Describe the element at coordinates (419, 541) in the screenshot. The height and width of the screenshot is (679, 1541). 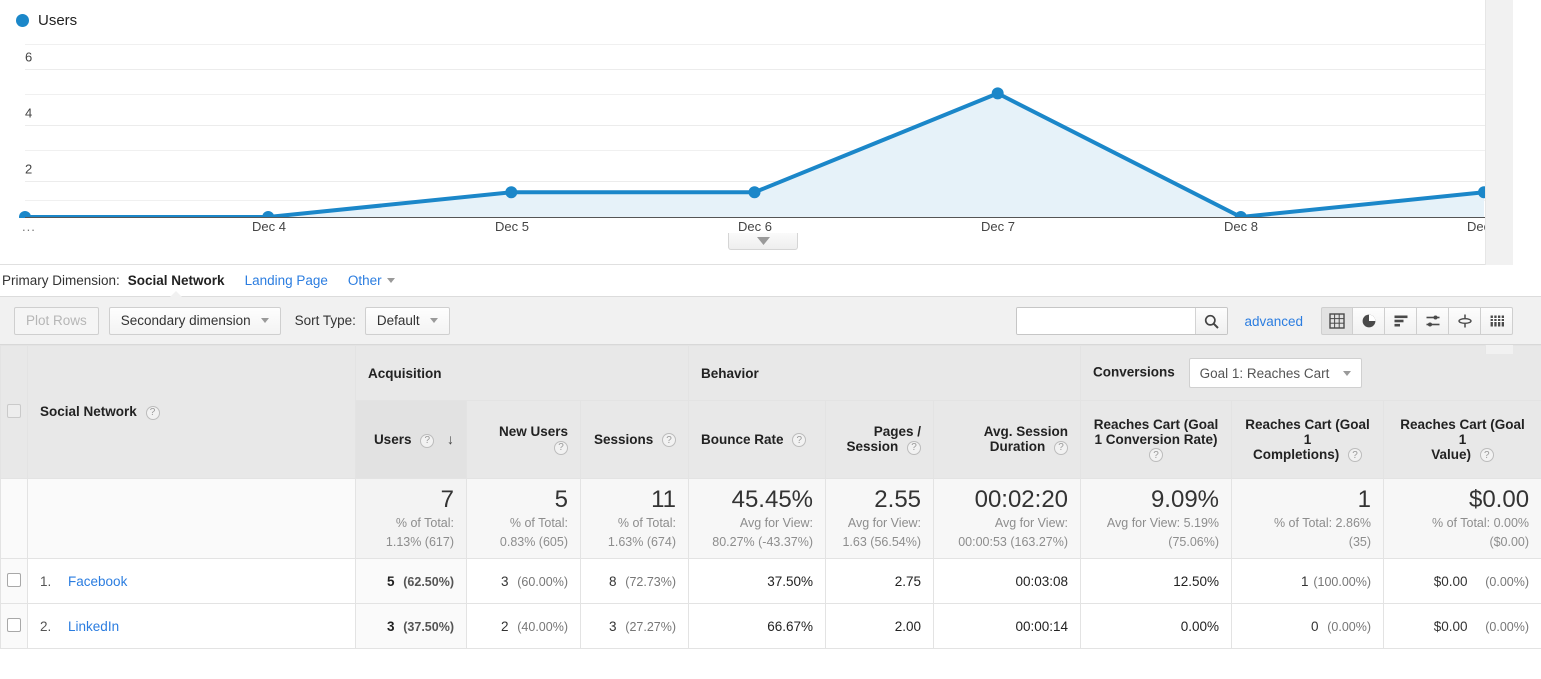
I see `summary-users-sub2: 1.13% (617)` at that location.